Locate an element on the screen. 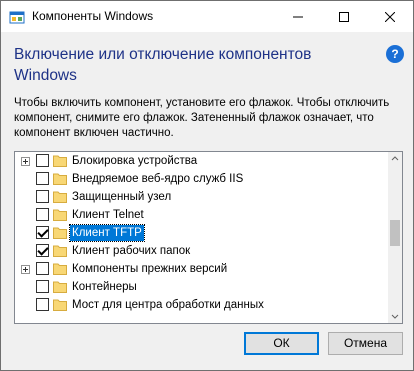 The image size is (414, 371). close-button is located at coordinates (390, 16).